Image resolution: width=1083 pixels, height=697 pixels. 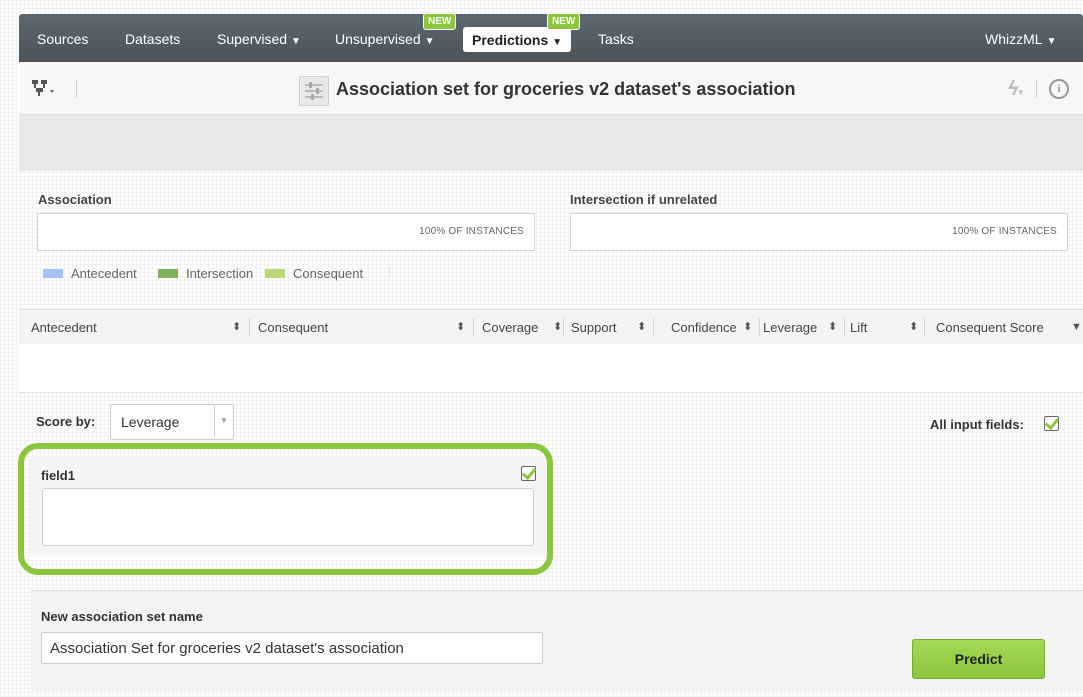 What do you see at coordinates (551, 143) in the screenshot?
I see `gray-banner` at bounding box center [551, 143].